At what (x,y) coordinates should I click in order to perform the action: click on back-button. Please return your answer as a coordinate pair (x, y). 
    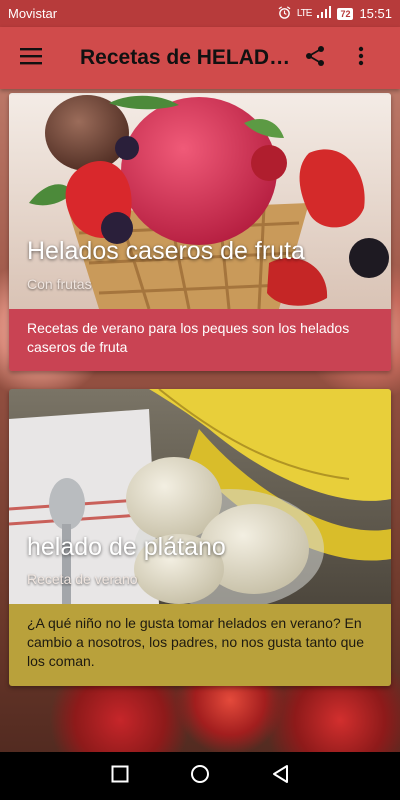
    Looking at the image, I should click on (280, 776).